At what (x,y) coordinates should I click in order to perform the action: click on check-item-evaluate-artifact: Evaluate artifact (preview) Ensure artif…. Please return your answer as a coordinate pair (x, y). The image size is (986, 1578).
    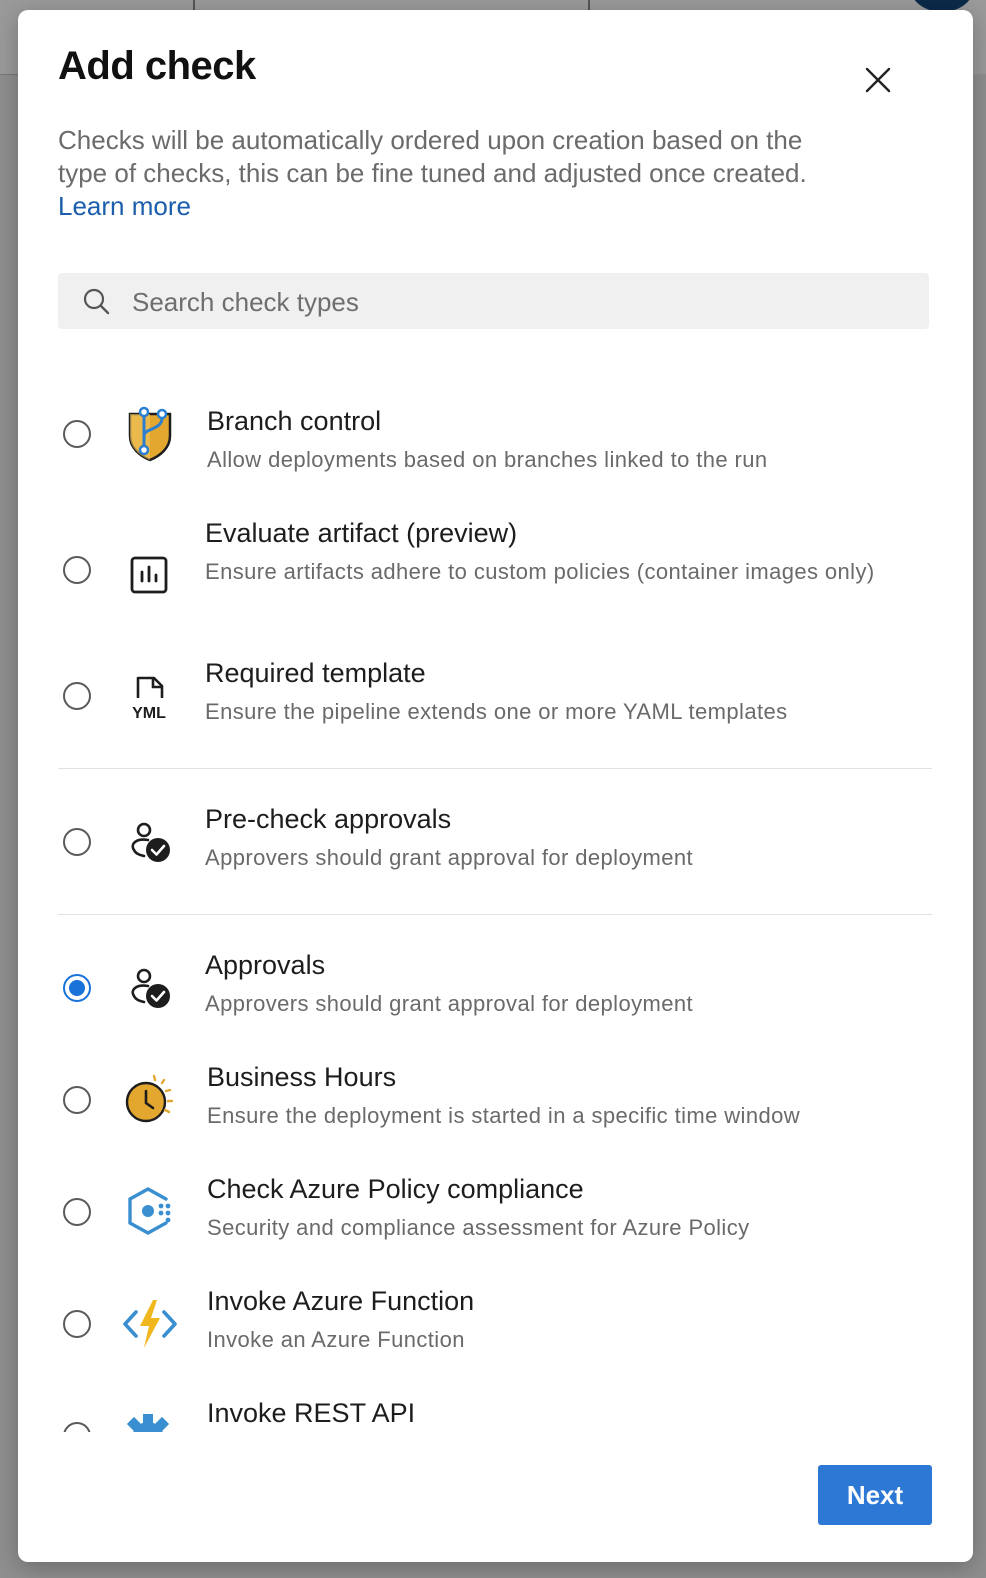
    Looking at the image, I should click on (495, 567).